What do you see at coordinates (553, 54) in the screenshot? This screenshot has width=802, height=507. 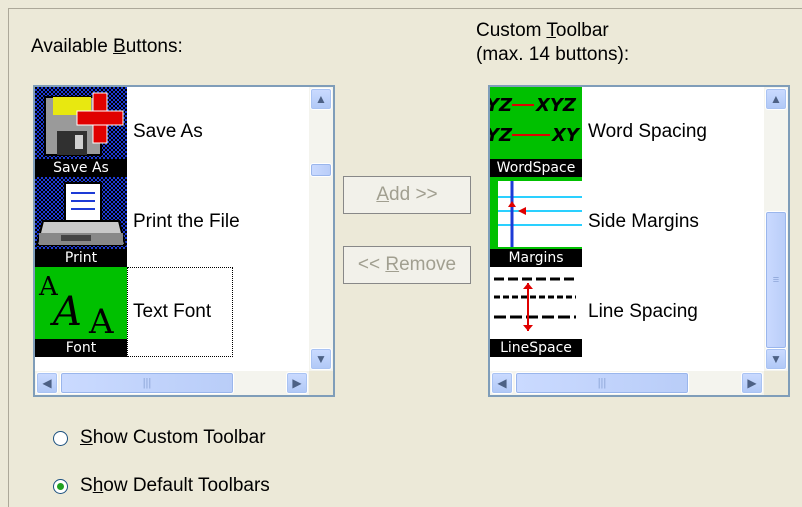 I see `custom-toolbar-limit-label: (max. 14 buttons):` at bounding box center [553, 54].